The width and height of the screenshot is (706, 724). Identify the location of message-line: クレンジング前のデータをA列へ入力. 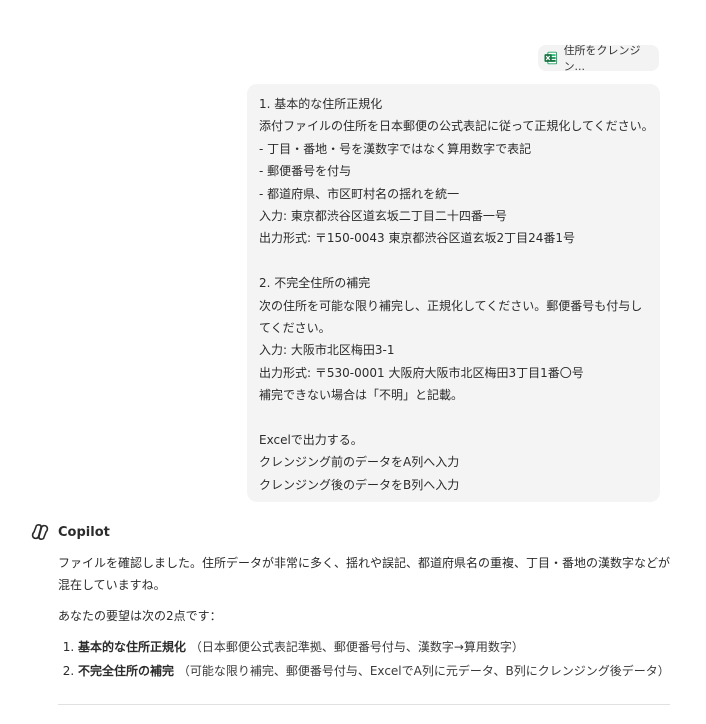
(359, 462).